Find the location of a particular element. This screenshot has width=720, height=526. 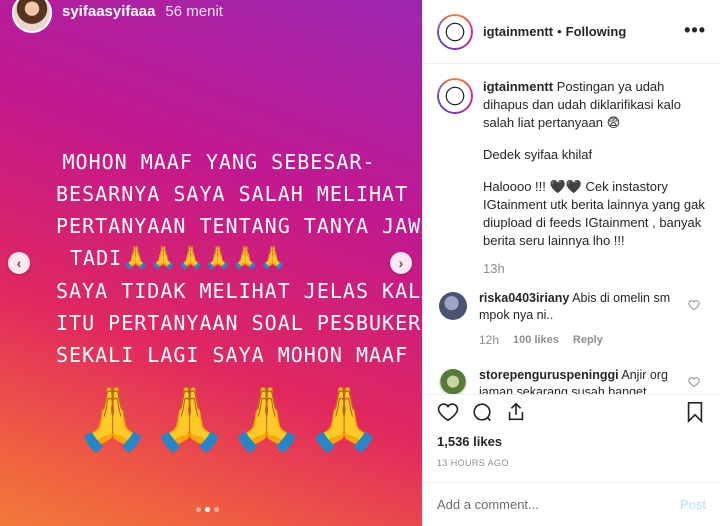

story-line-tadi: TADI🙏🙏🙏🙏🙏🙏 is located at coordinates (219, 258).